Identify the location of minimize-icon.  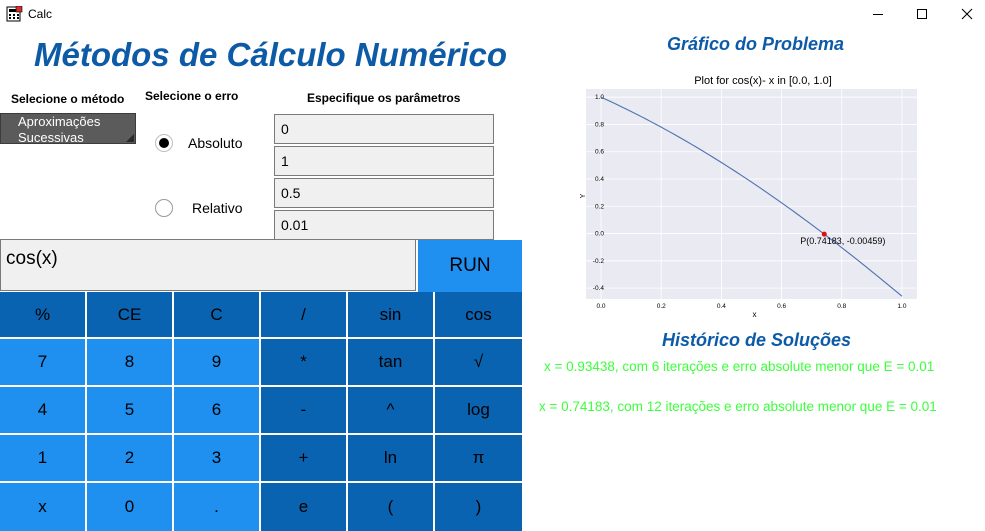
(878, 14).